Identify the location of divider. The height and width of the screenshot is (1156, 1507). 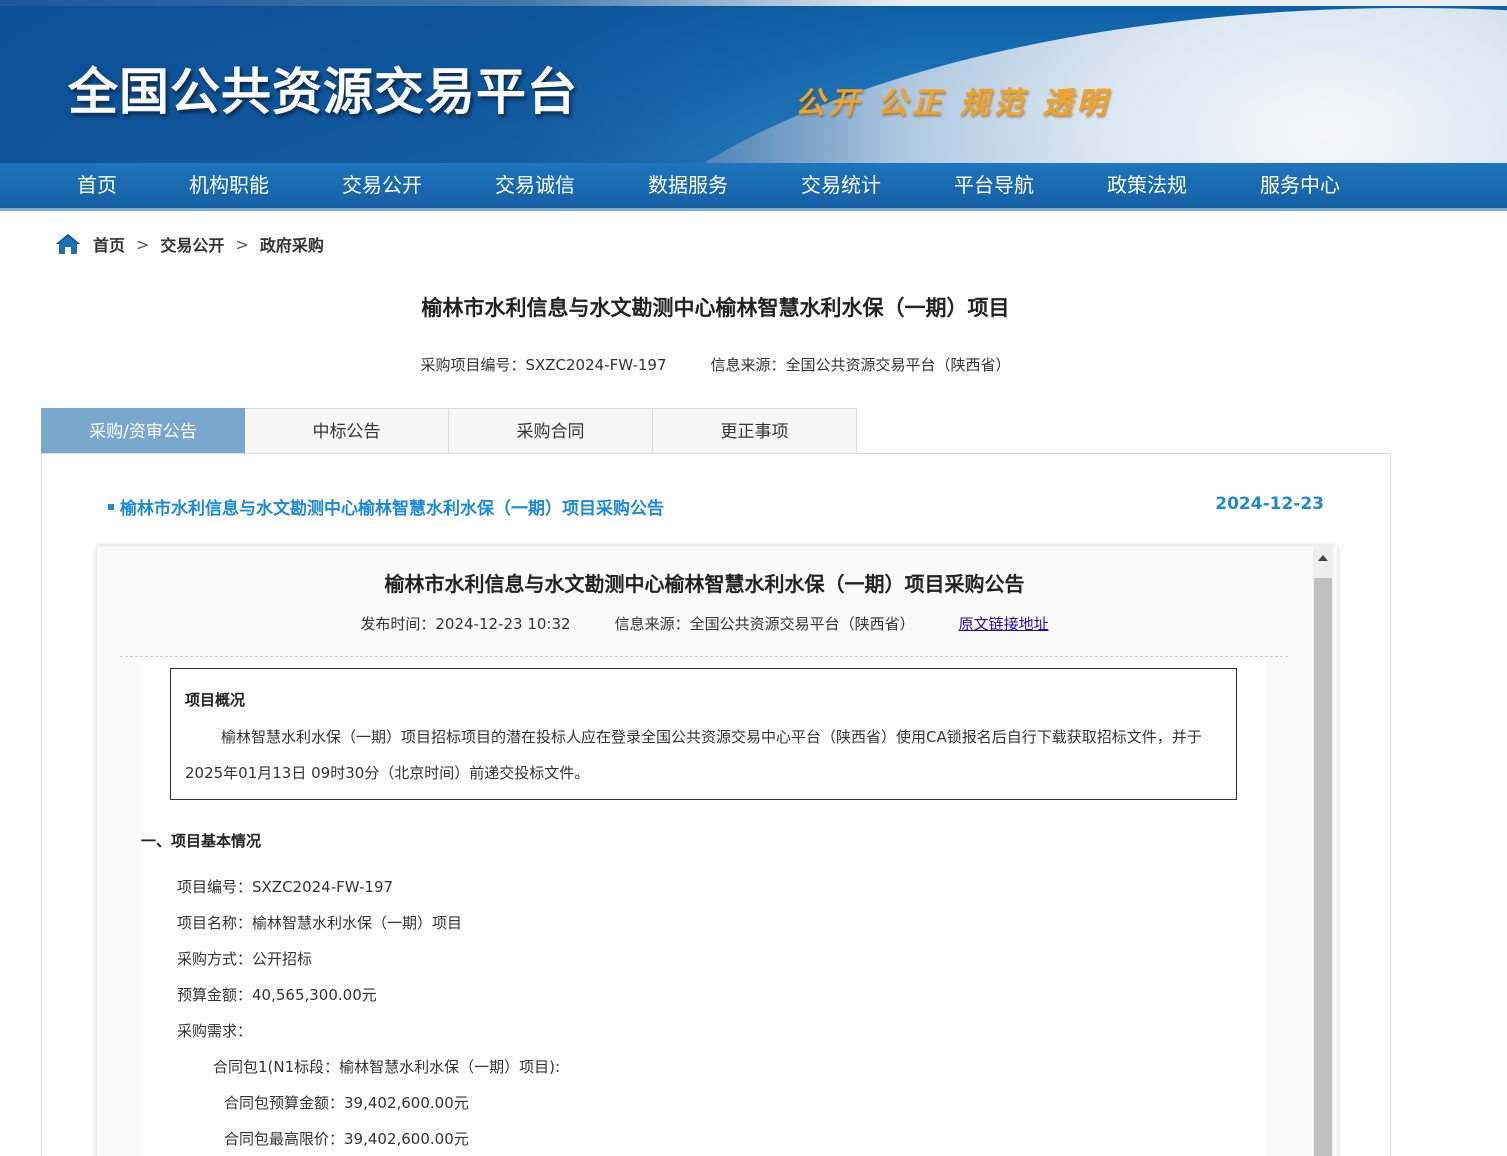
(704, 656).